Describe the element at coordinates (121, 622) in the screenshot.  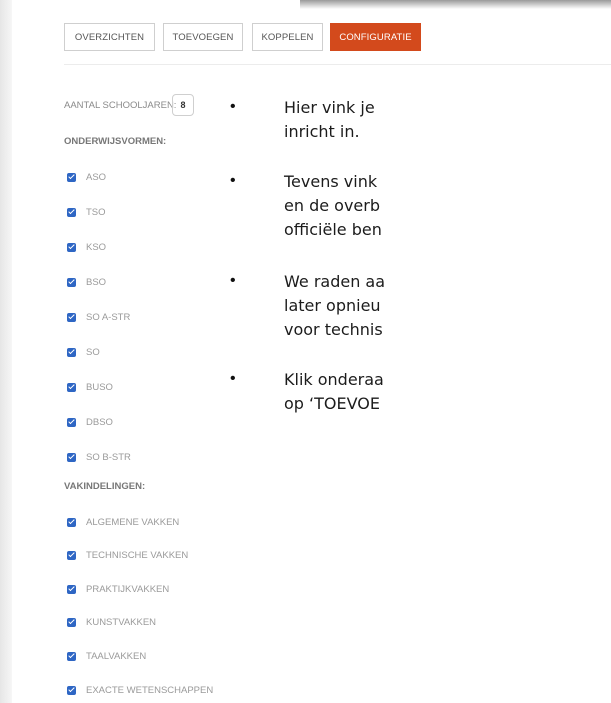
I see `checkbox-label: KUNSTVAKKEN` at that location.